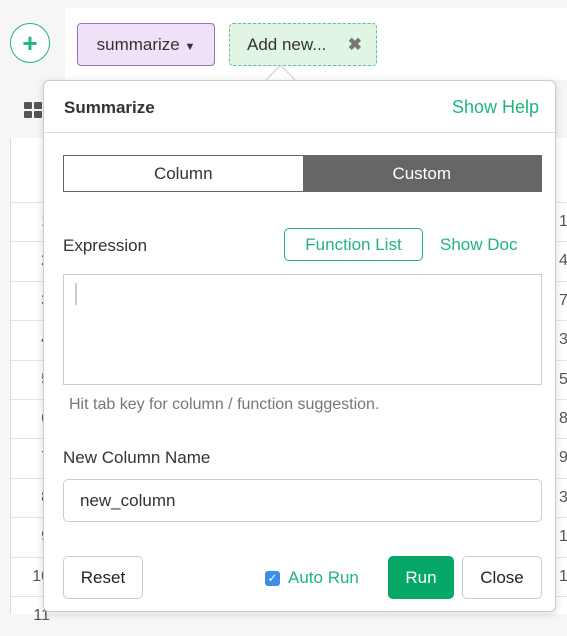 The height and width of the screenshot is (636, 567). Describe the element at coordinates (563, 458) in the screenshot. I see `cell-value: 9` at that location.